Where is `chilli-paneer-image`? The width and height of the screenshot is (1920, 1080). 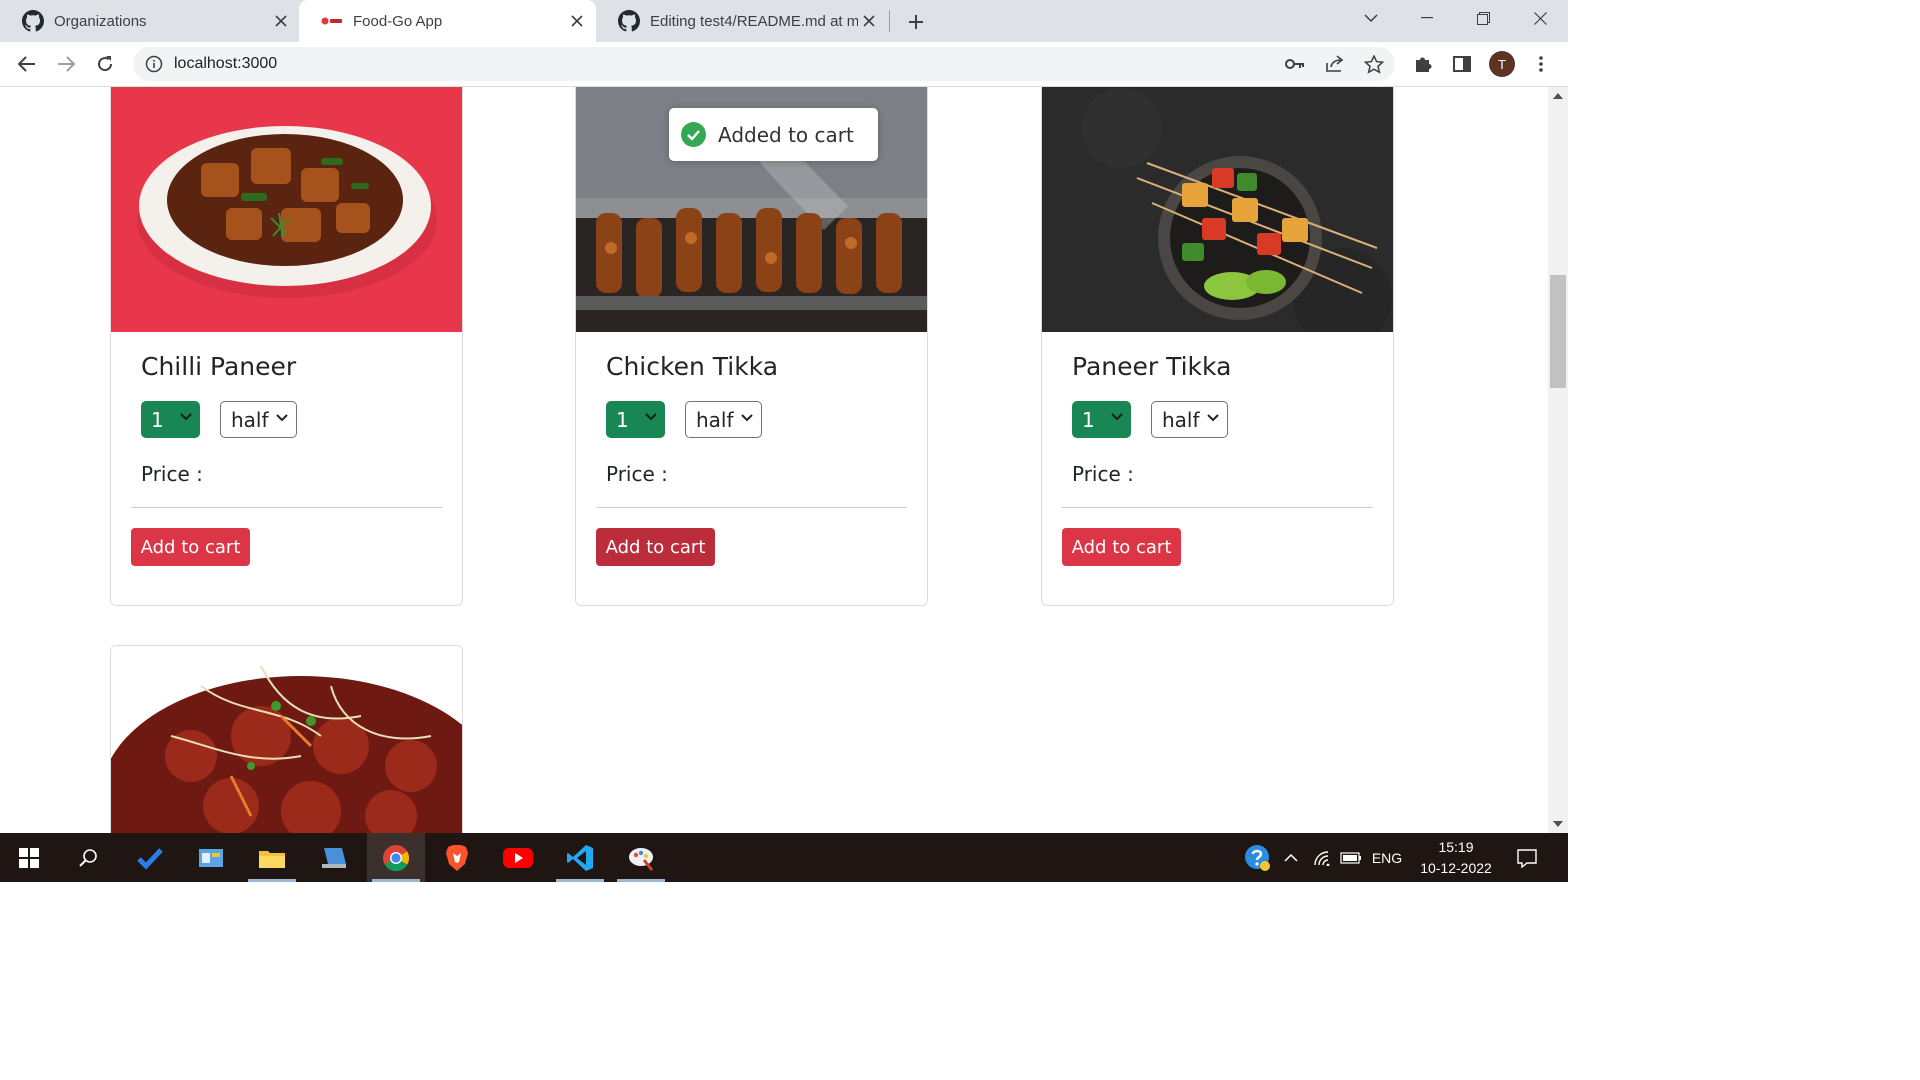
chilli-paneer-image is located at coordinates (286, 209).